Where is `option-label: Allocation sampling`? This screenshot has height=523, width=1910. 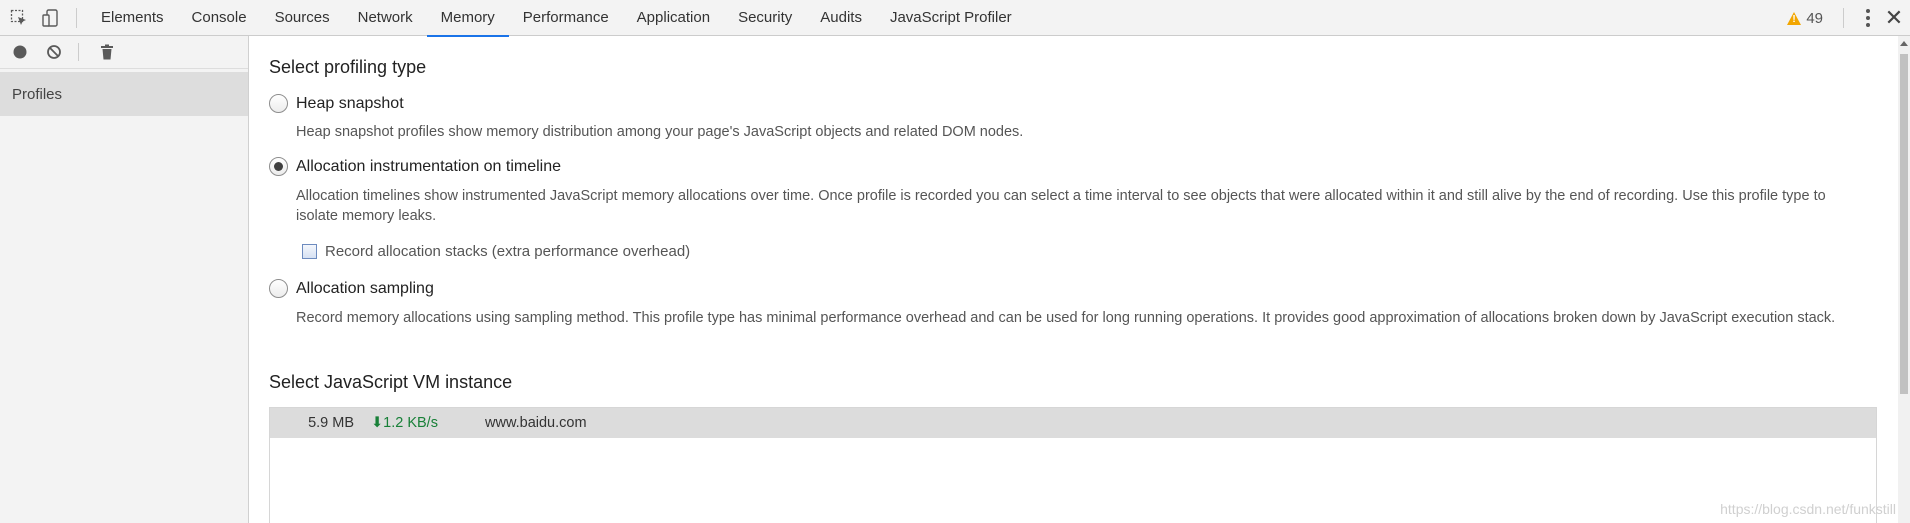
option-label: Allocation sampling is located at coordinates (365, 288).